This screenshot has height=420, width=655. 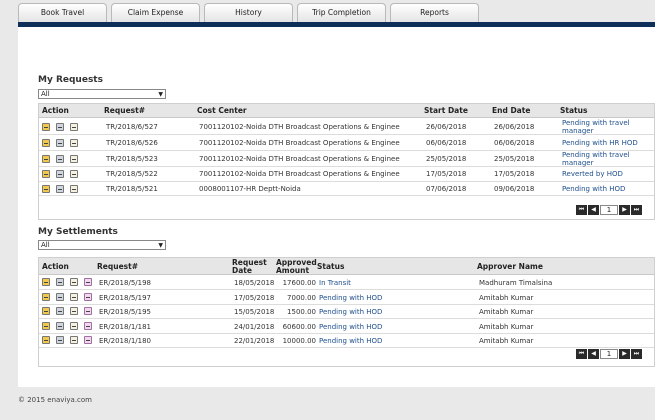 What do you see at coordinates (446, 158) in the screenshot?
I see `start-date: 25/05/2018` at bounding box center [446, 158].